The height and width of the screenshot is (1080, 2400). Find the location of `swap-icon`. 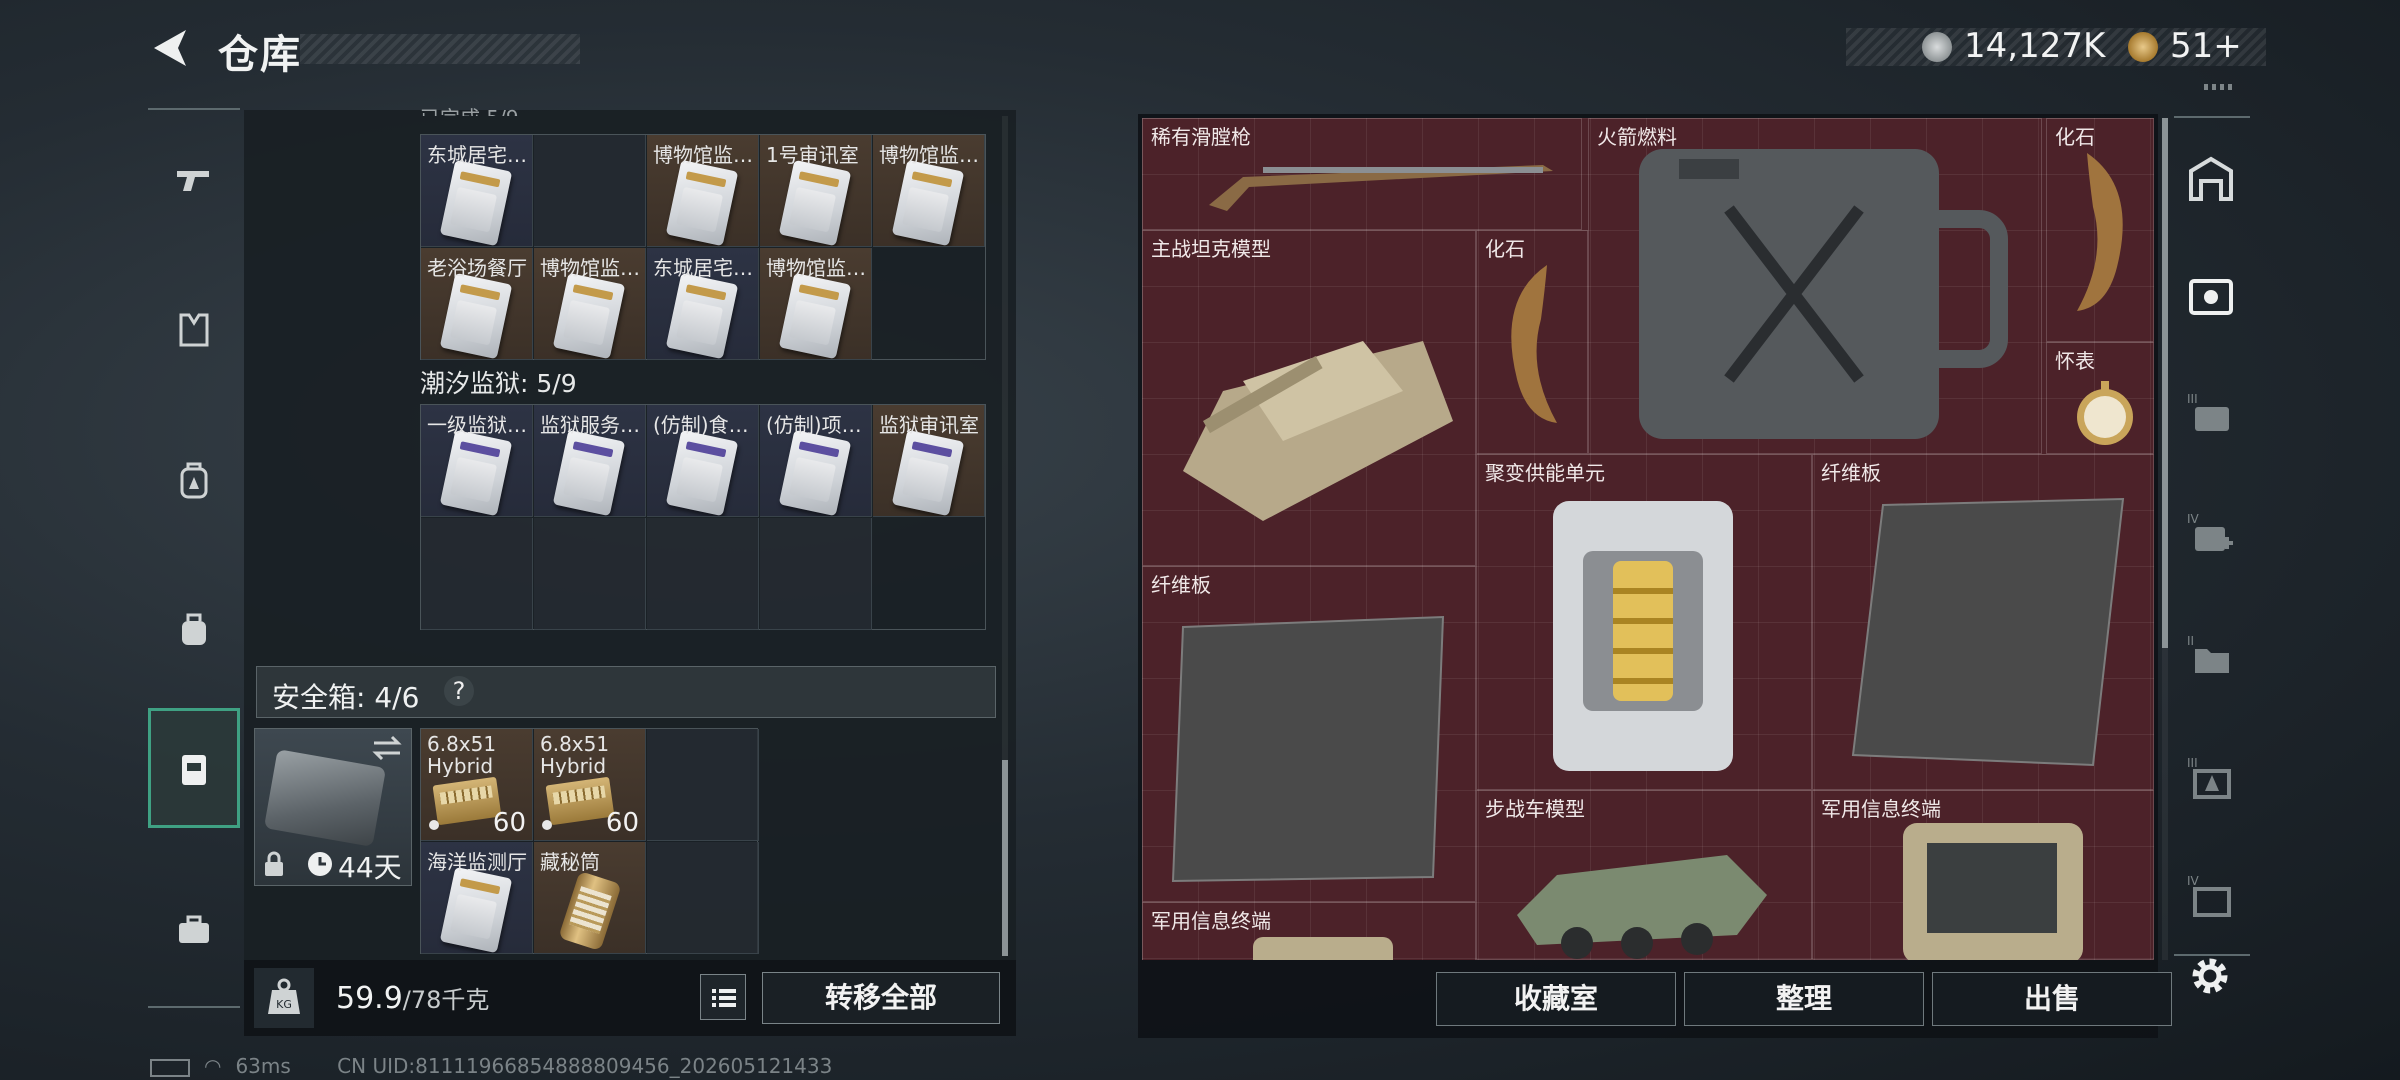

swap-icon is located at coordinates (387, 748).